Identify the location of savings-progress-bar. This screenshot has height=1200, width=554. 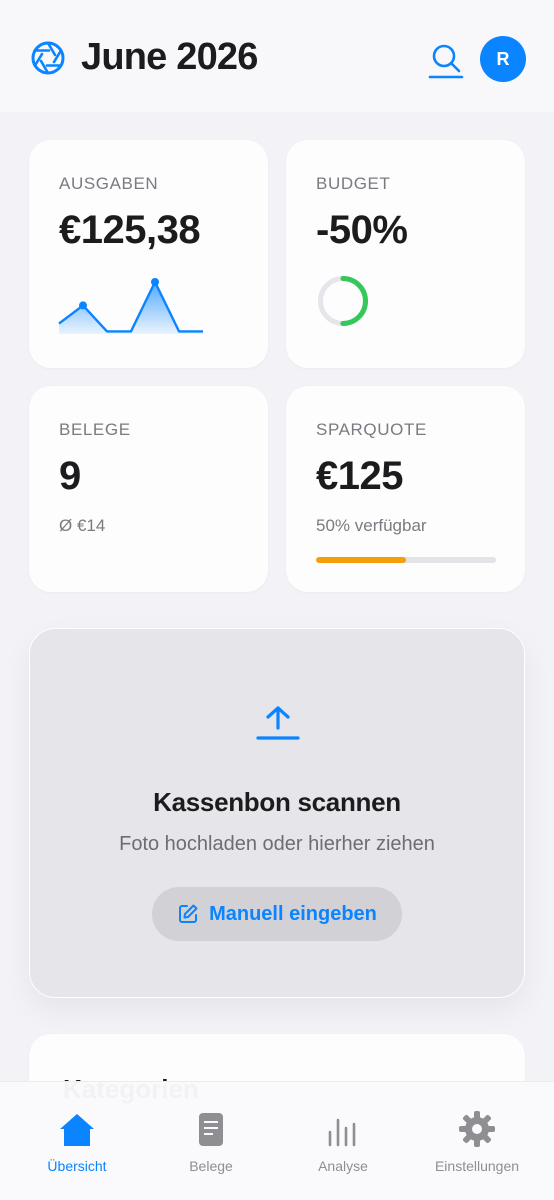
(406, 560).